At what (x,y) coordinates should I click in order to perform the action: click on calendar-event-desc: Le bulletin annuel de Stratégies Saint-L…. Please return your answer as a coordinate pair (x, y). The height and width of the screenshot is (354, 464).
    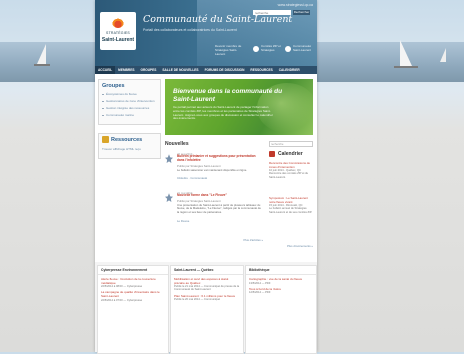
    Looking at the image, I should click on (291, 210).